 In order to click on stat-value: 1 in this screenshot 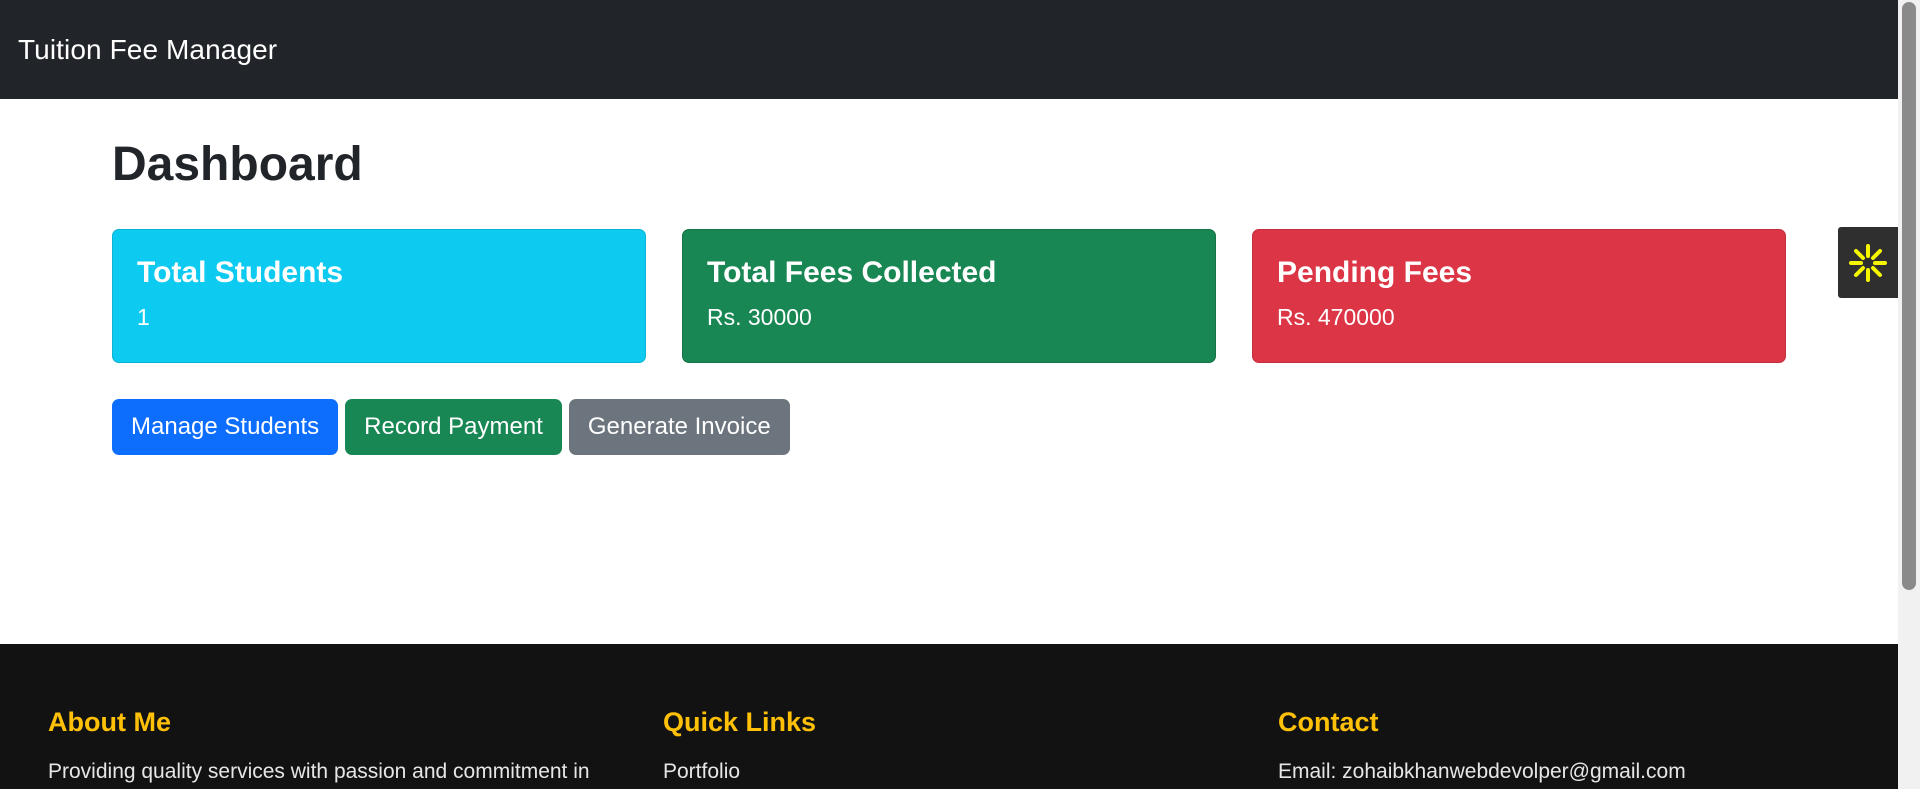, I will do `click(143, 317)`.